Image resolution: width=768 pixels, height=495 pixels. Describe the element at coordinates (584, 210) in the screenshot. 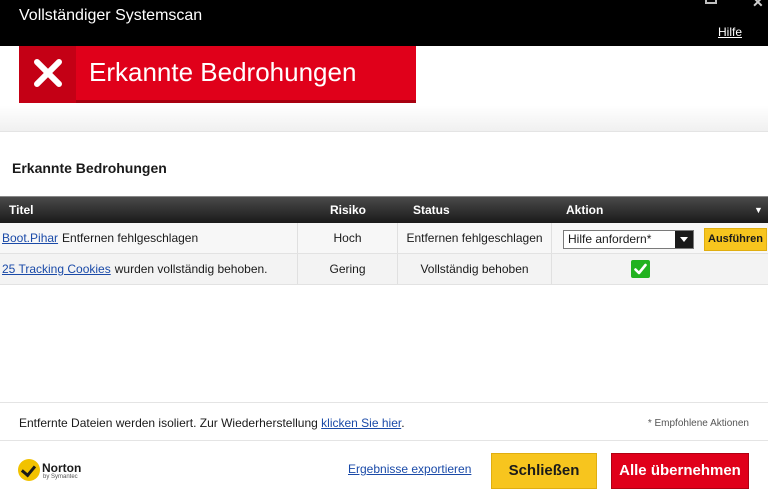

I see `column-header-action: Aktion` at that location.